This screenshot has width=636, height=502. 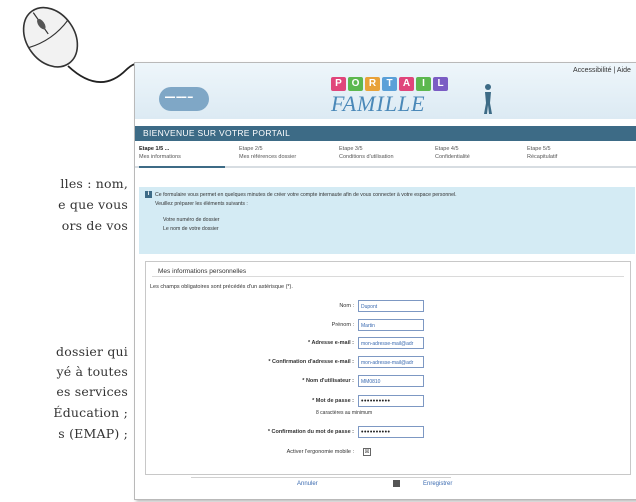 I want to click on form-row-prenom: Prénom : Martin, so click(x=388, y=326).